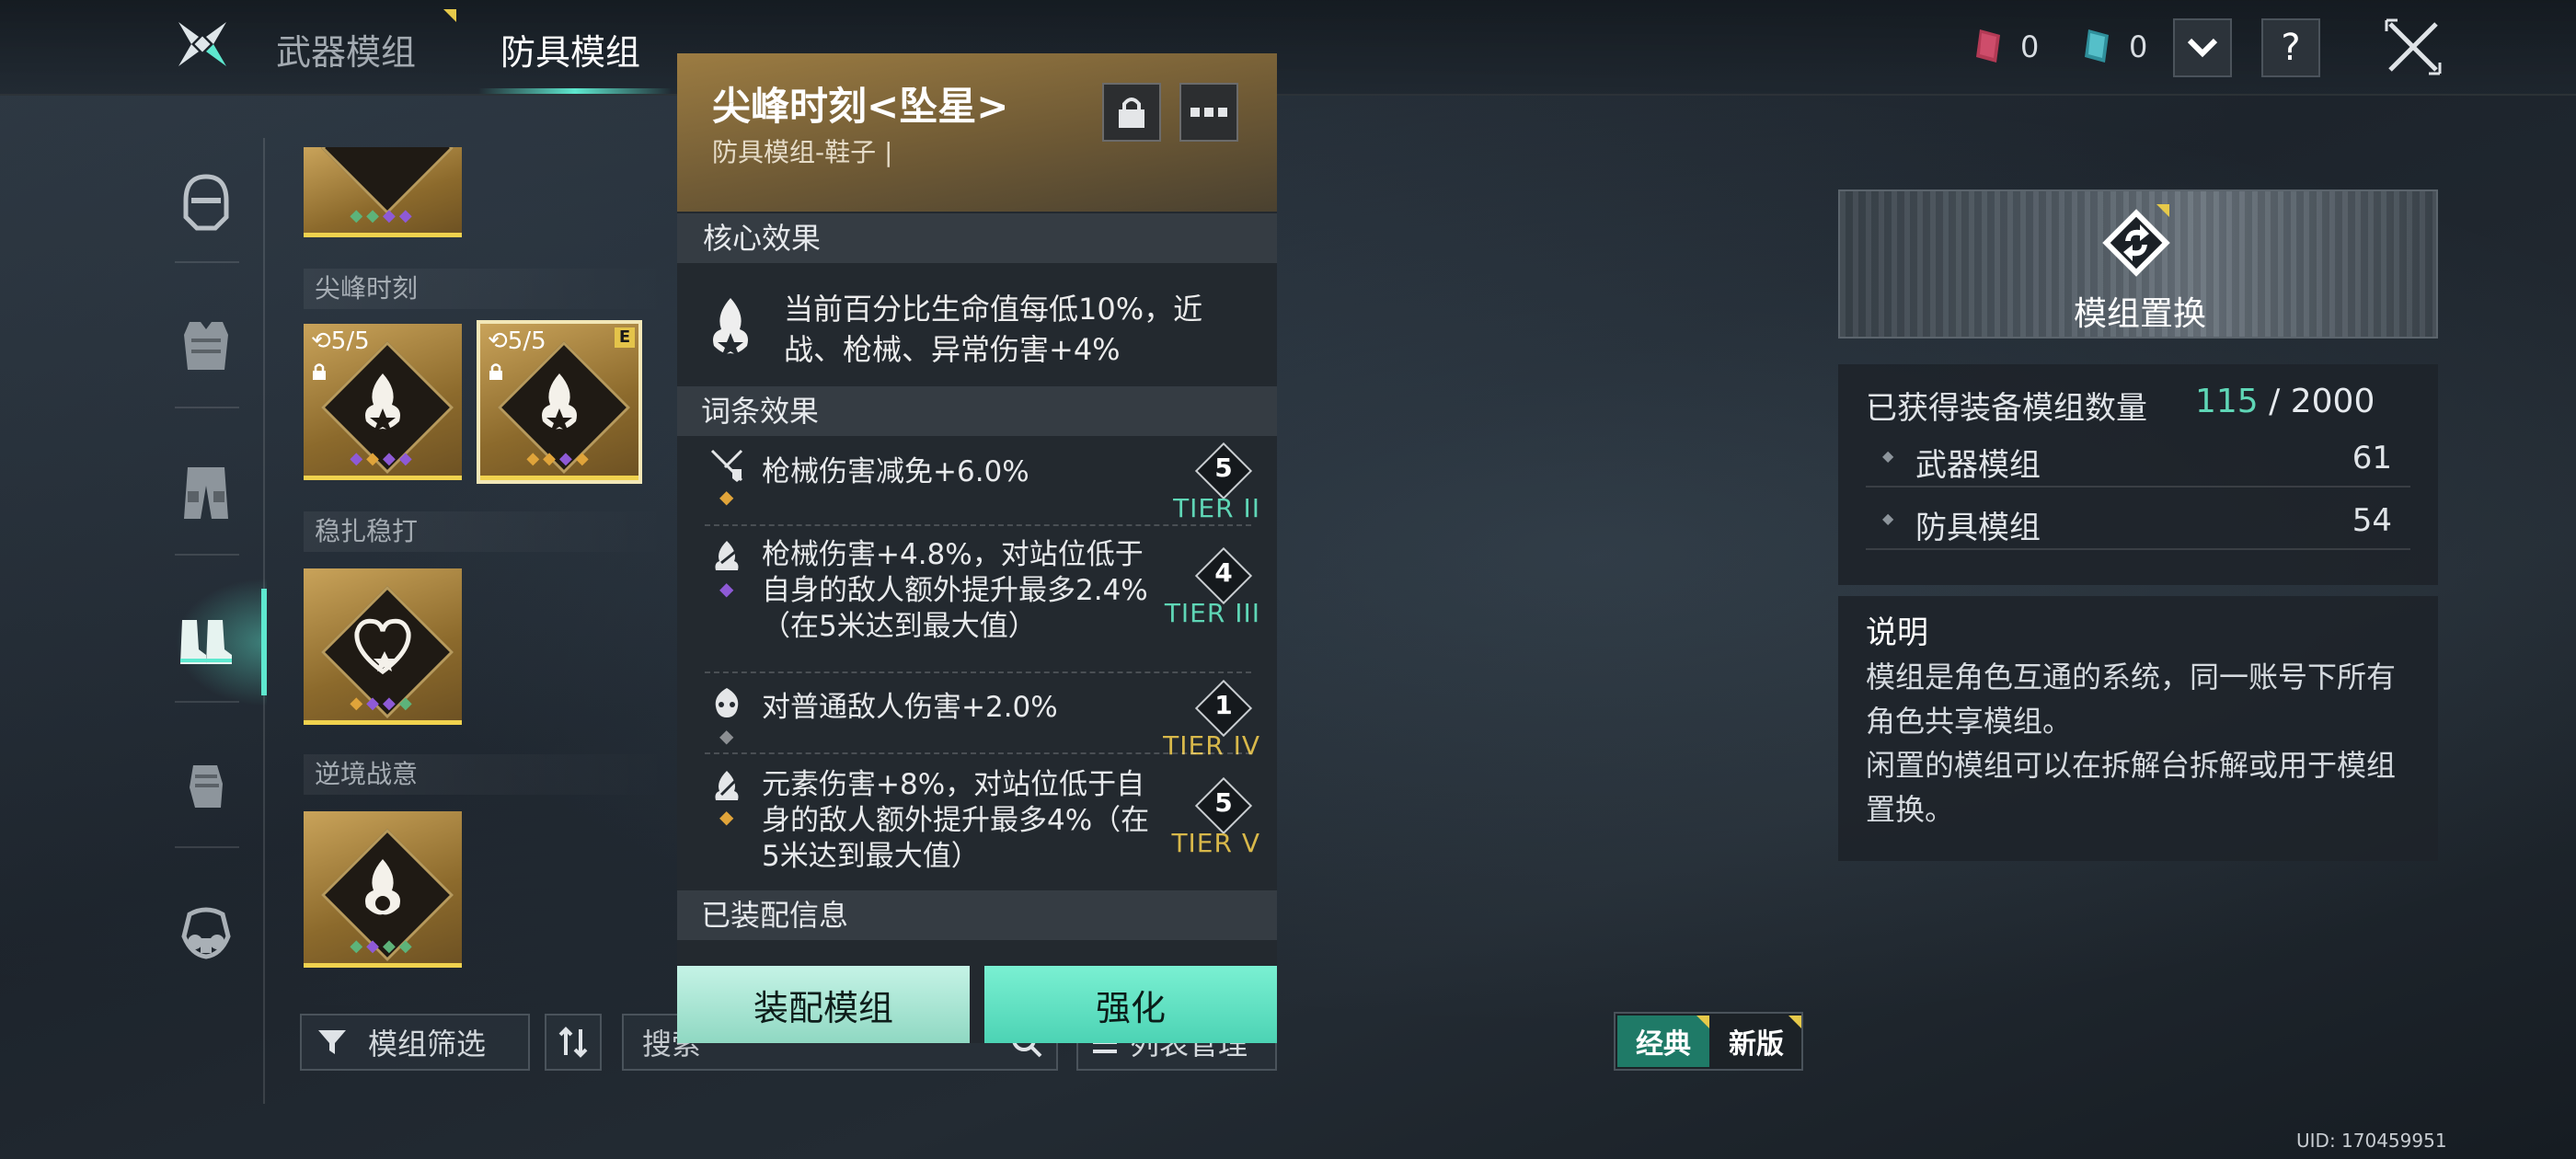  I want to click on affix-text: 枪械伤害减免+6.0%, so click(895, 471).